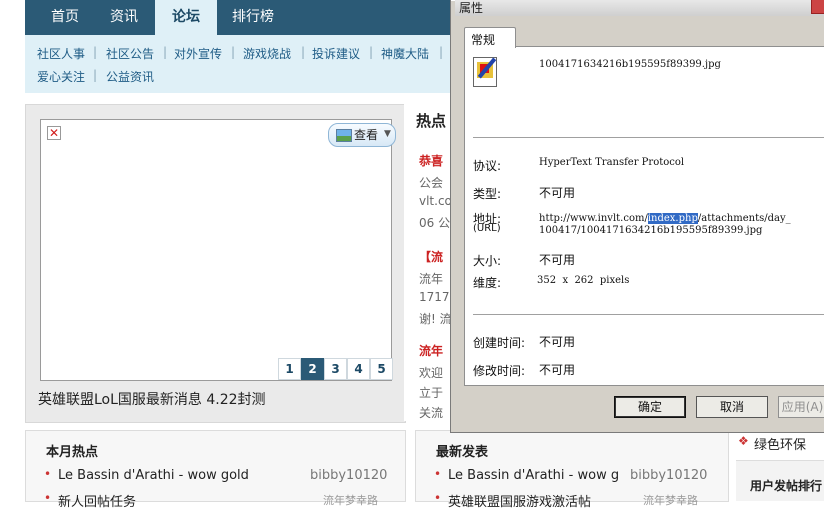 The image size is (824, 510). What do you see at coordinates (434, 319) in the screenshot?
I see `hot-topic-text: 谢! 流` at bounding box center [434, 319].